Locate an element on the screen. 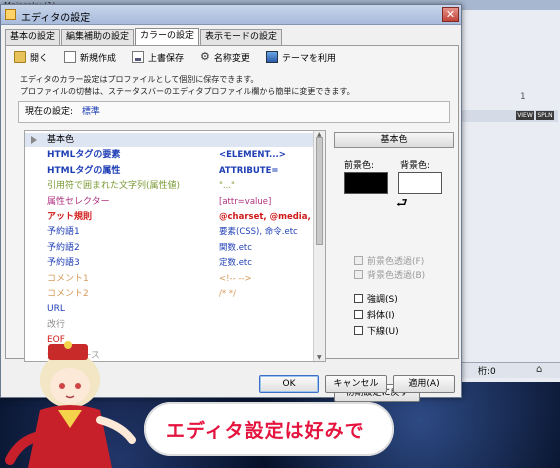 The height and width of the screenshot is (468, 560). tab-color: カラーの設定 is located at coordinates (167, 36).